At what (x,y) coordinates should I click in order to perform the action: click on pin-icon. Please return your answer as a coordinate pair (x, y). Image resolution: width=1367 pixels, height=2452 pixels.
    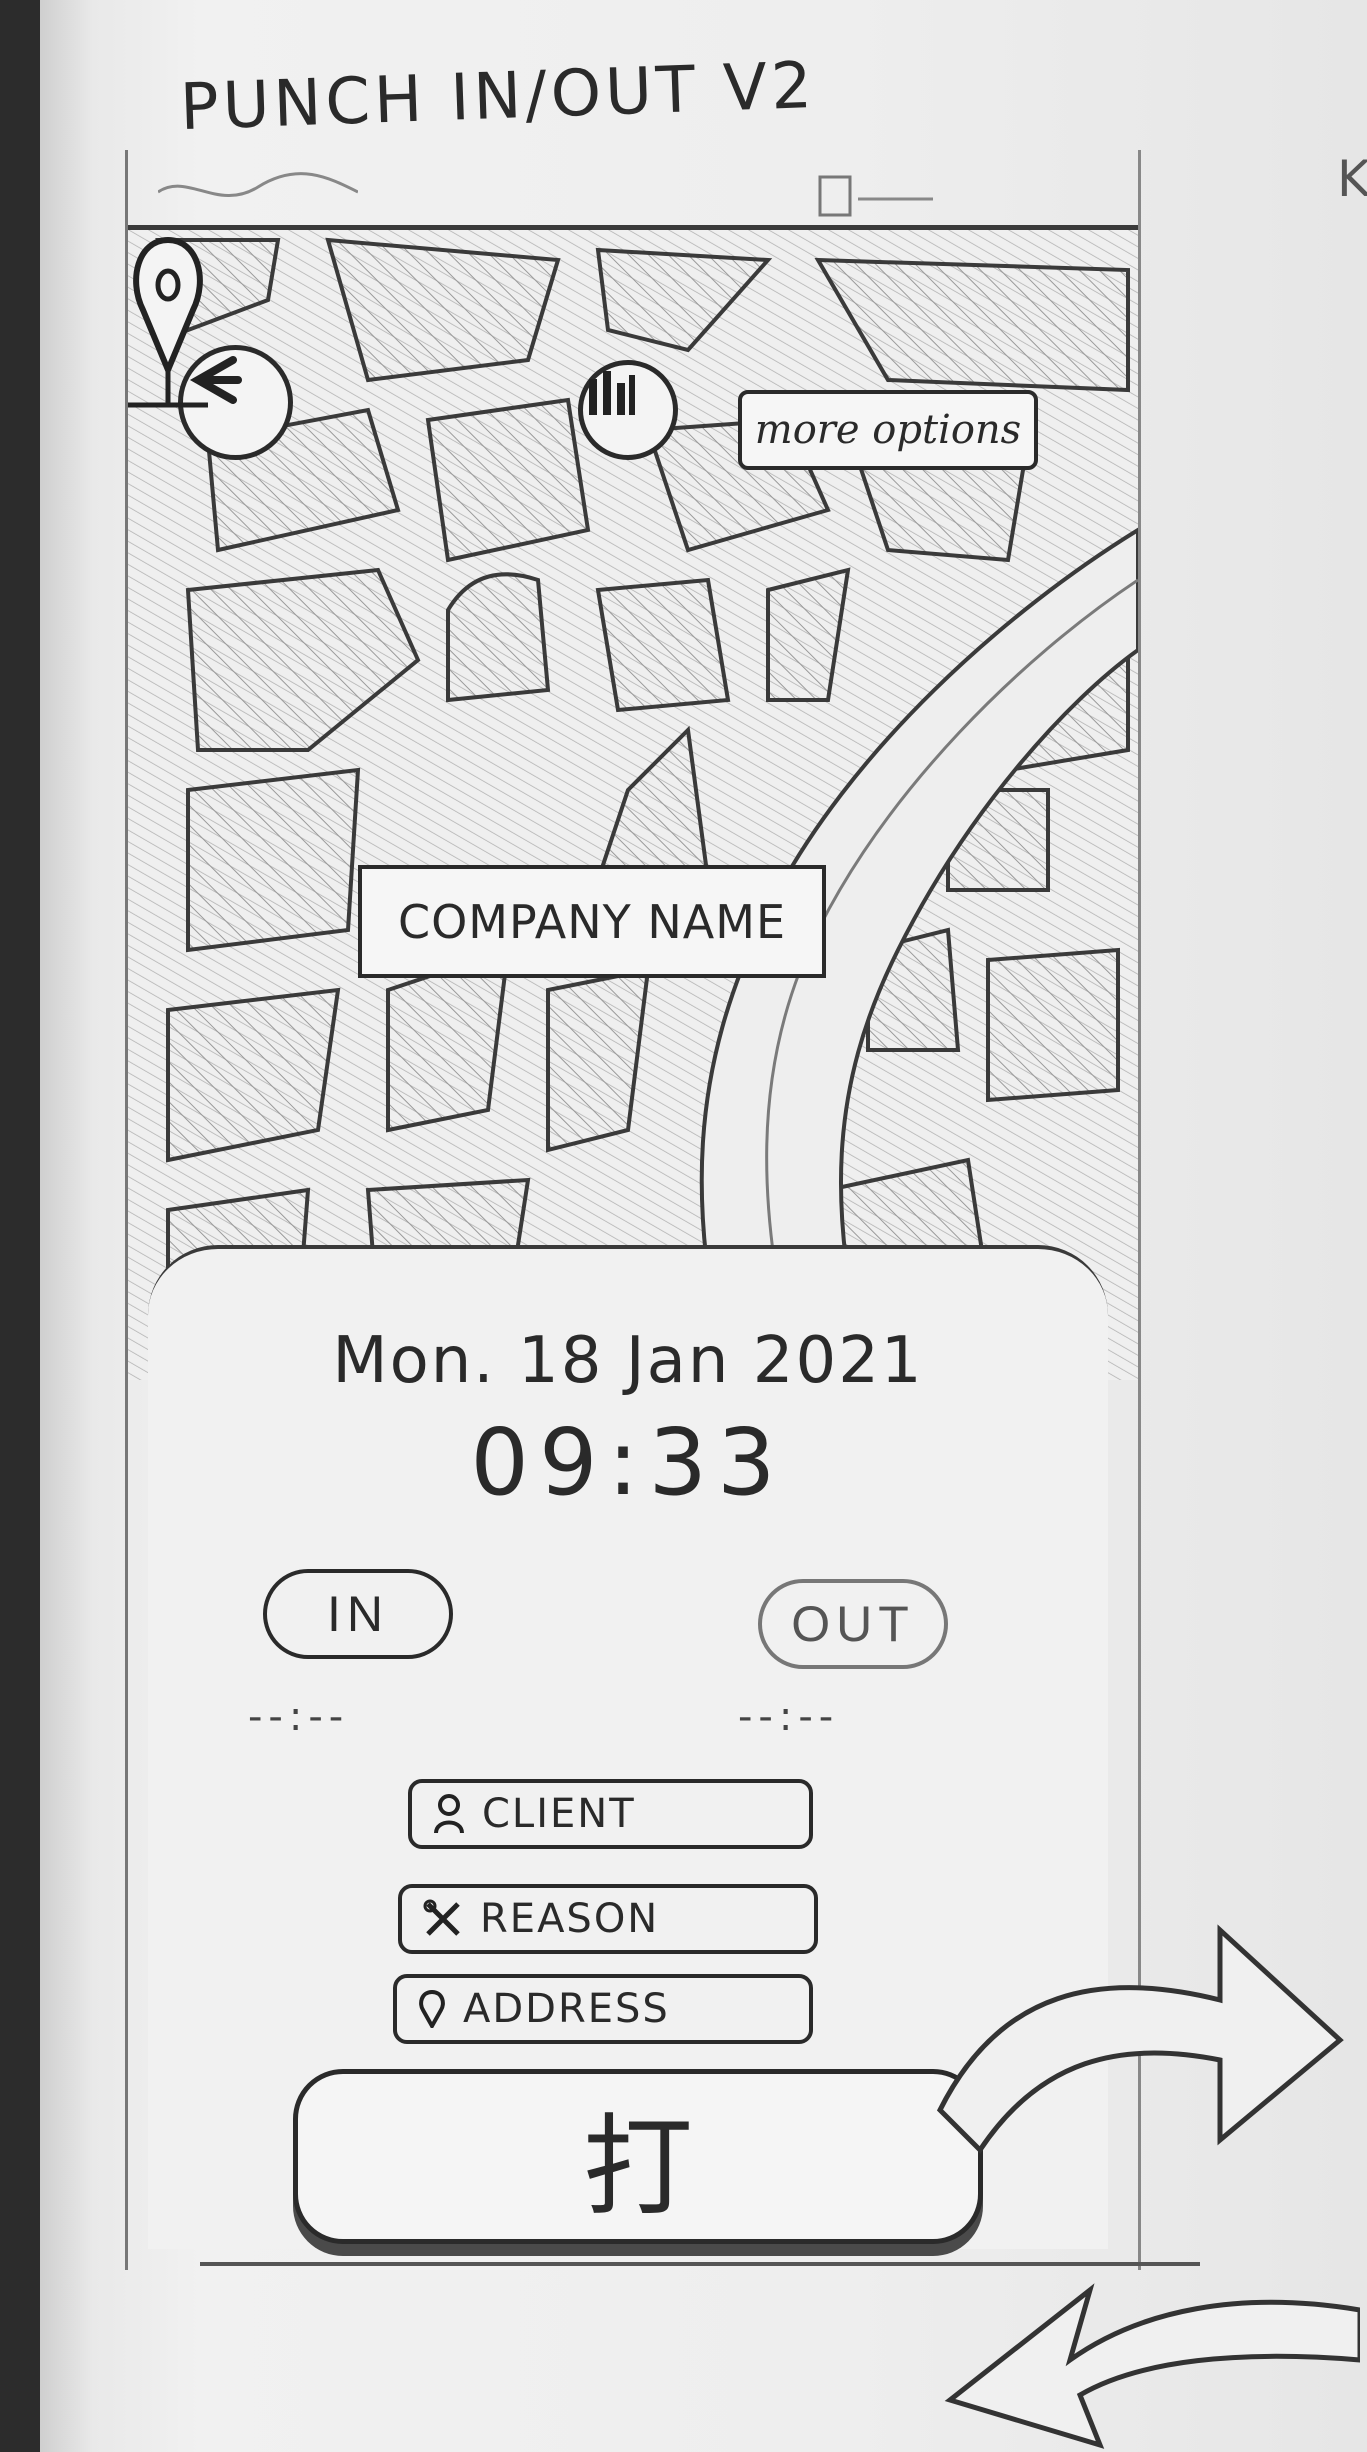
    Looking at the image, I should click on (432, 2009).